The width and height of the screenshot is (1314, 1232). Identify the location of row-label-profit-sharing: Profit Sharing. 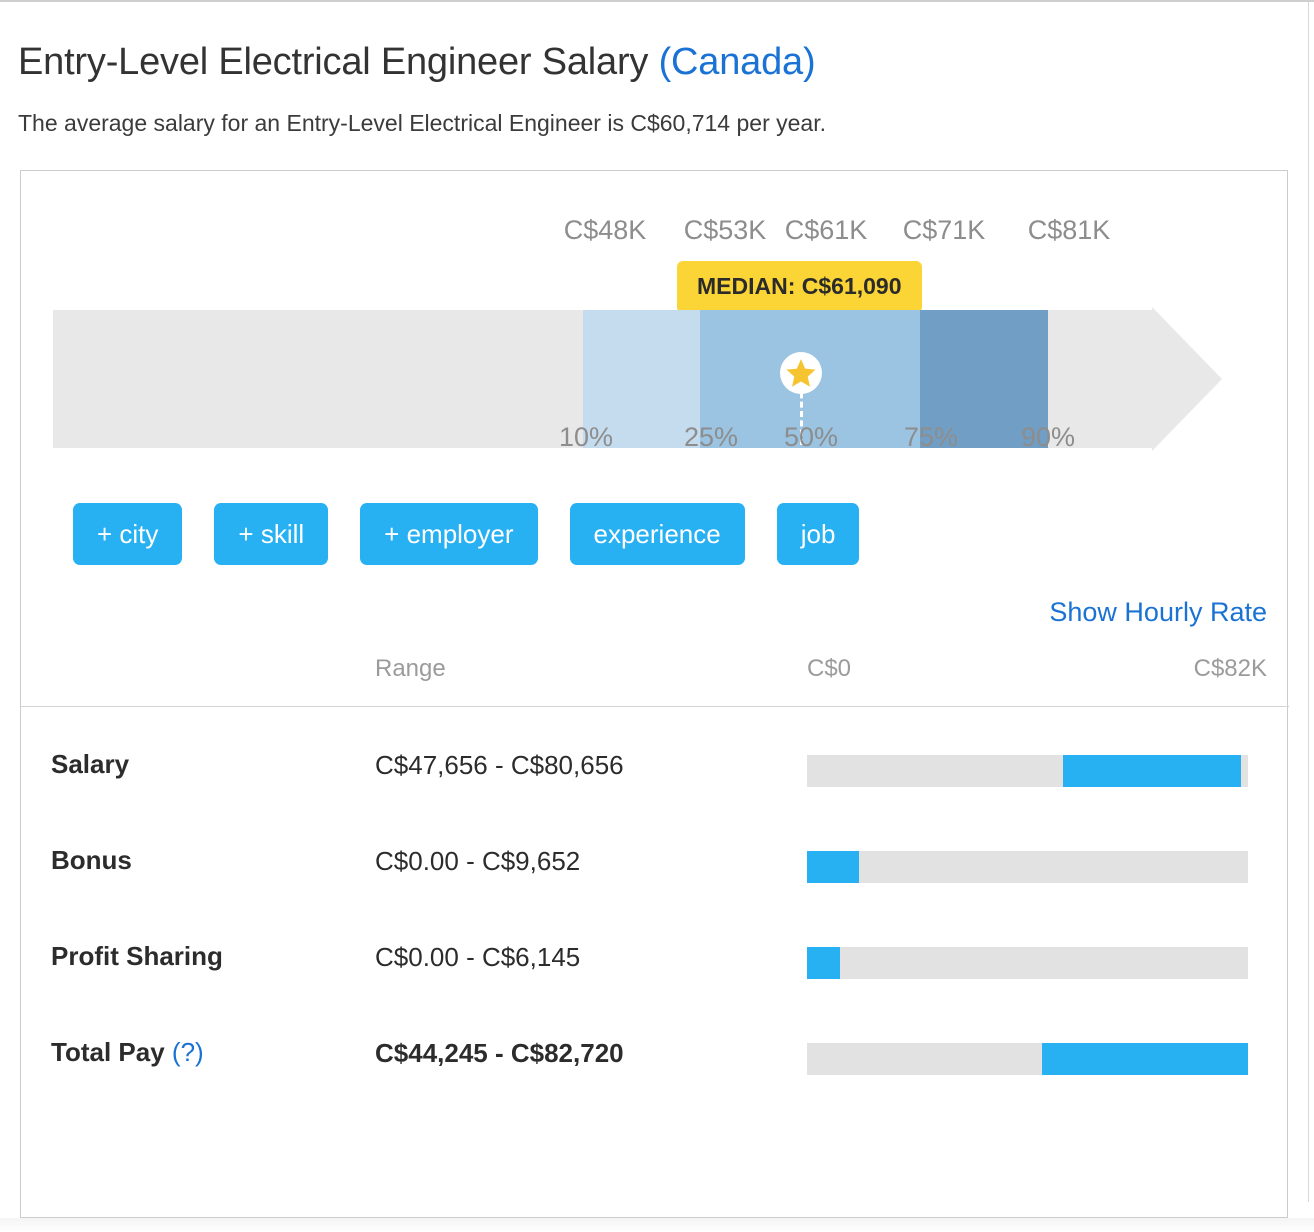
(137, 956).